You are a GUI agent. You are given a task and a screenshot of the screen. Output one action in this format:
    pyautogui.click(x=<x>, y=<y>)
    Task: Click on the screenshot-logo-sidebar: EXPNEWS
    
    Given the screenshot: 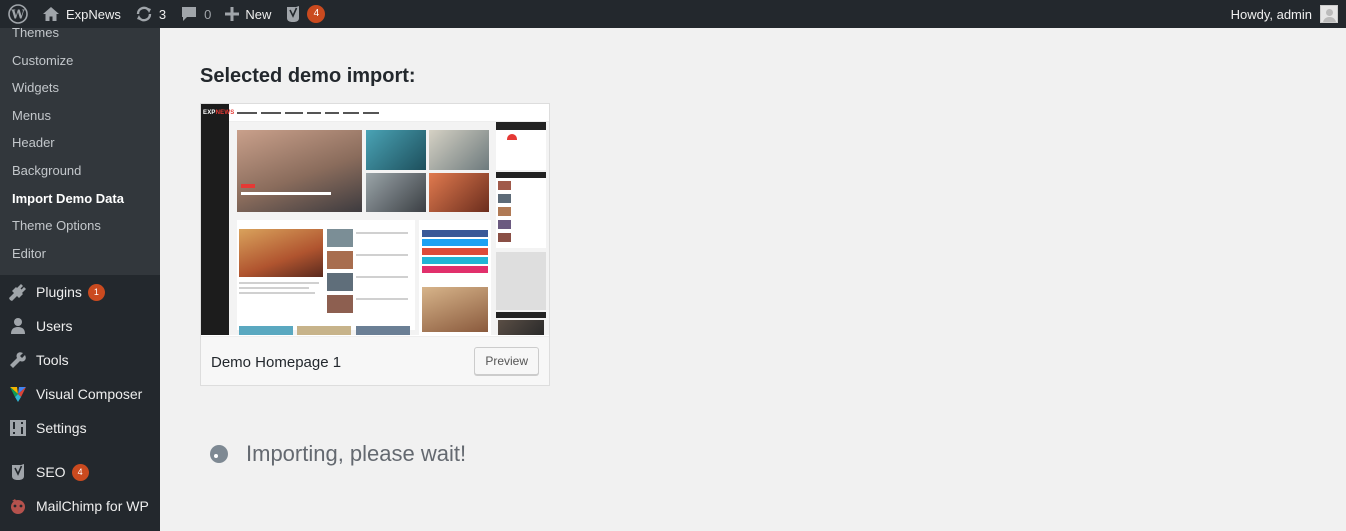 What is the action you would take?
    pyautogui.click(x=217, y=219)
    